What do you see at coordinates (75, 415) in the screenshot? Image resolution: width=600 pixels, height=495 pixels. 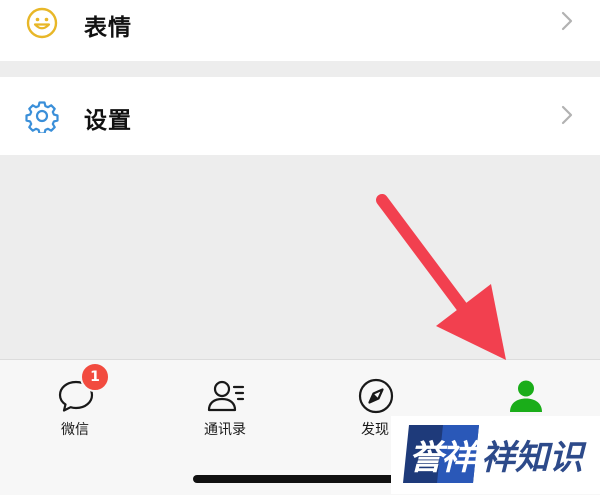 I see `tab-chats: 1 微信` at bounding box center [75, 415].